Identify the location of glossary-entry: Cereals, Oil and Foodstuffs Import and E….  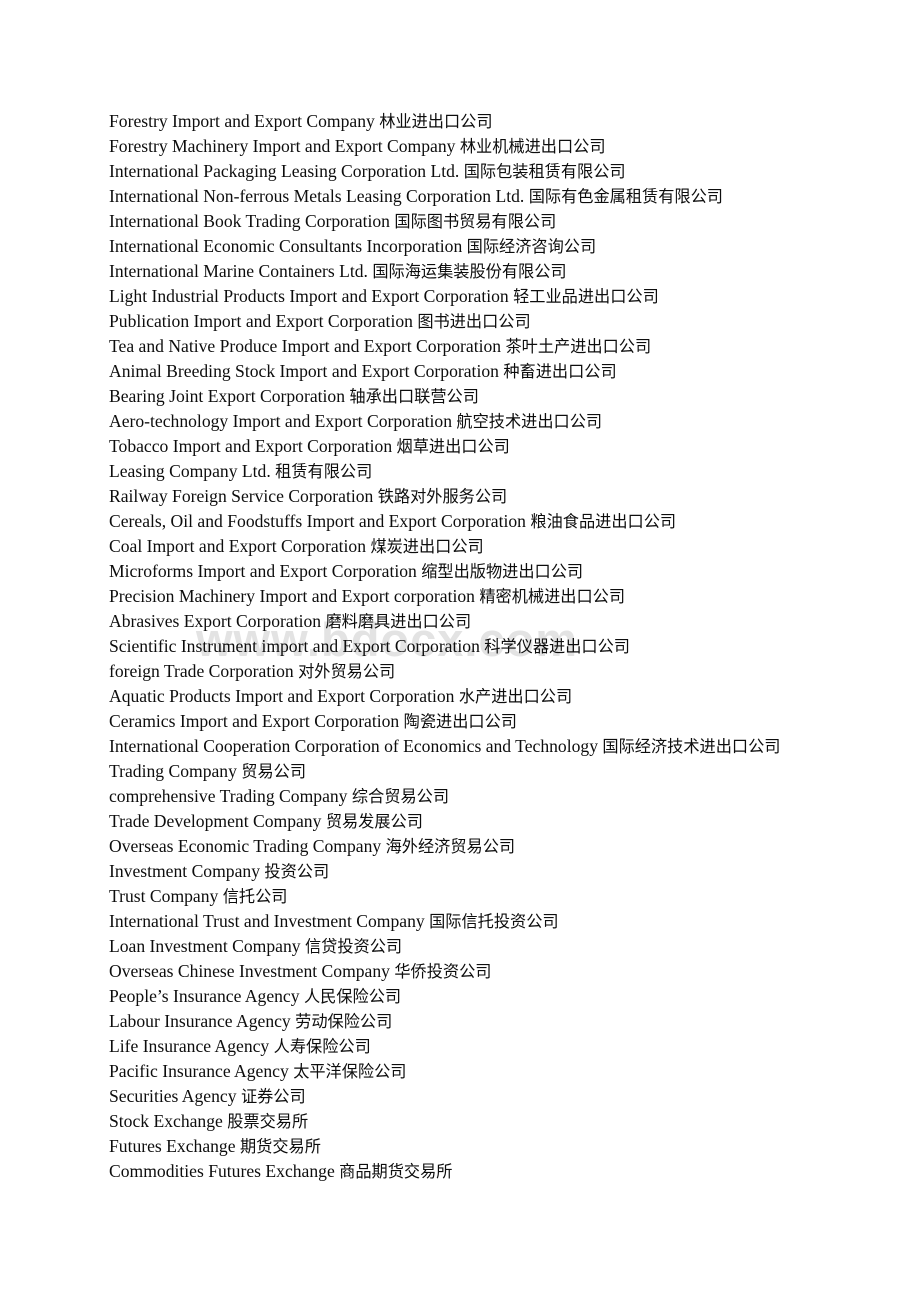
(454, 521).